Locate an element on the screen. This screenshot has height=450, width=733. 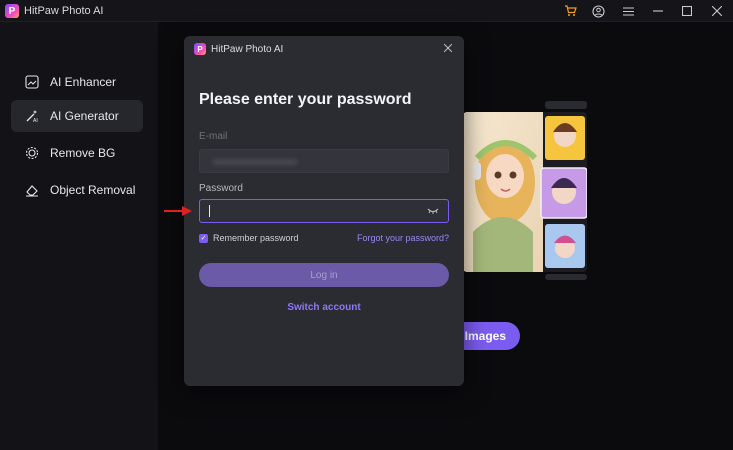
sidebar-item-ai-generator: AI AI Generator is located at coordinates (77, 116).